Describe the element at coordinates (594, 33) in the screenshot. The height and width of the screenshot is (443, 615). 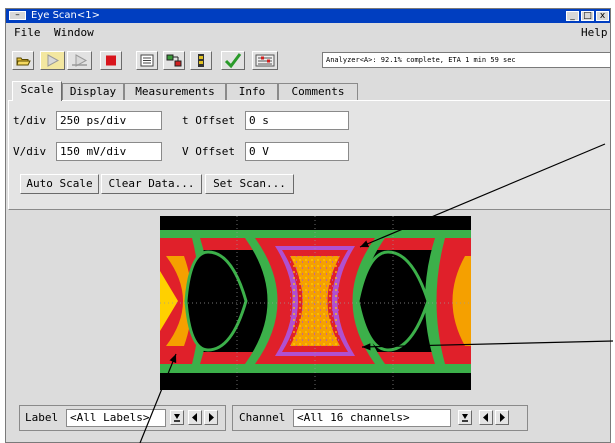
I see `menu-help: Help` at that location.